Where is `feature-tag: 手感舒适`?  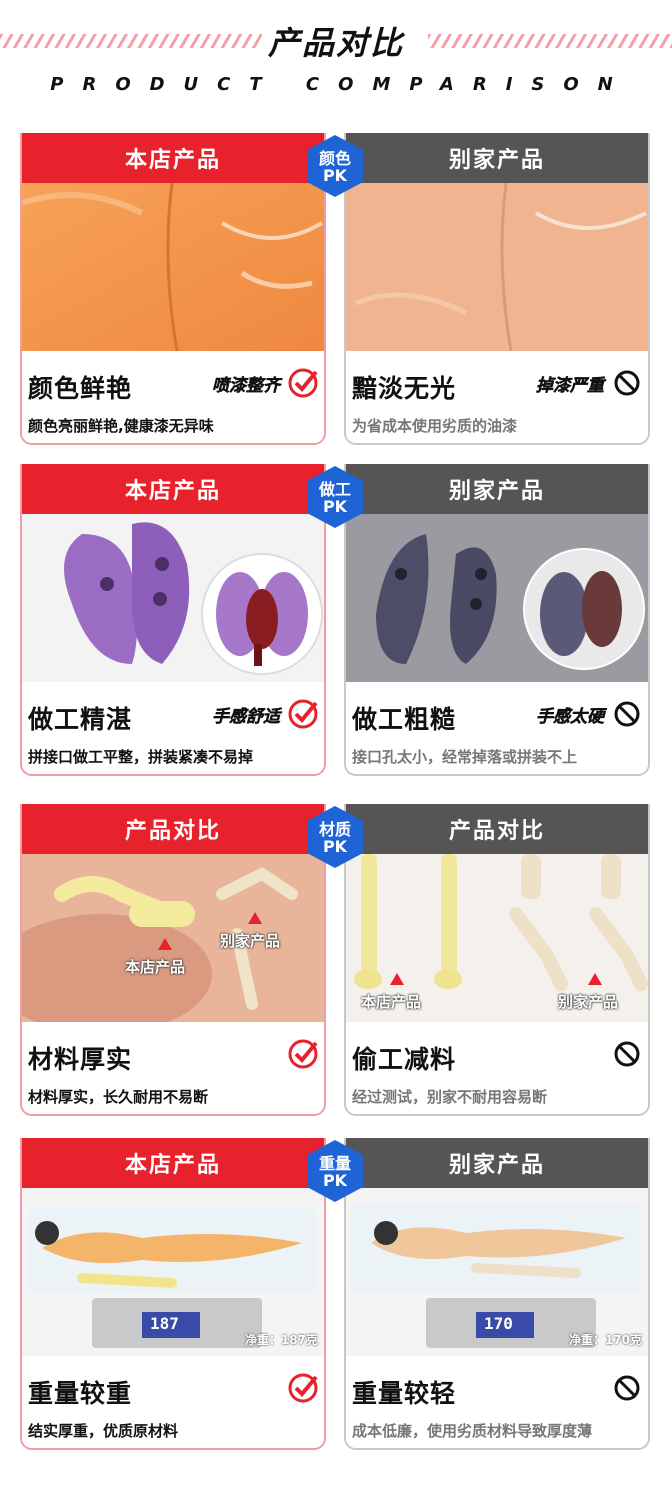
feature-tag: 手感舒适 is located at coordinates (246, 717).